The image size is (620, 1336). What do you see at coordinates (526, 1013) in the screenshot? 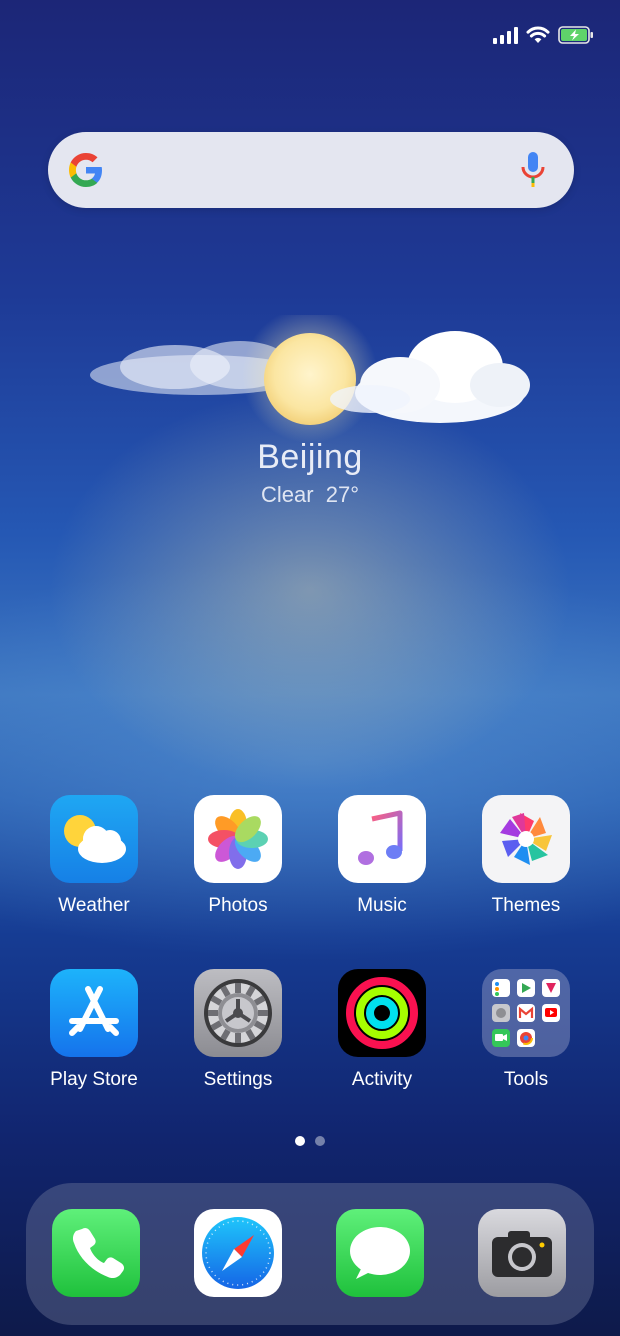
I see `folder-icon` at bounding box center [526, 1013].